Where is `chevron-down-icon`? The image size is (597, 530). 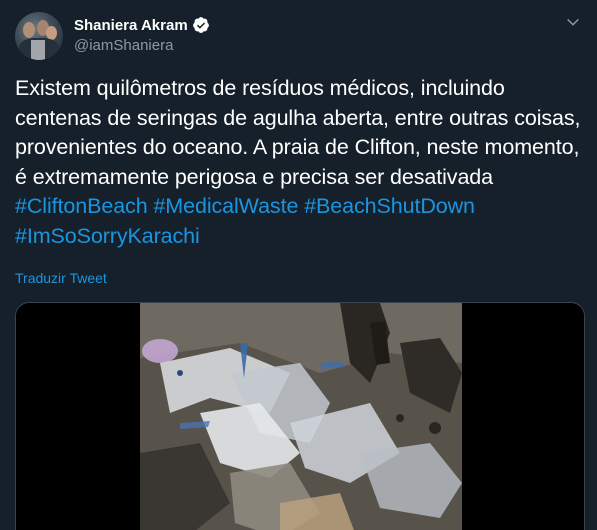 chevron-down-icon is located at coordinates (573, 22).